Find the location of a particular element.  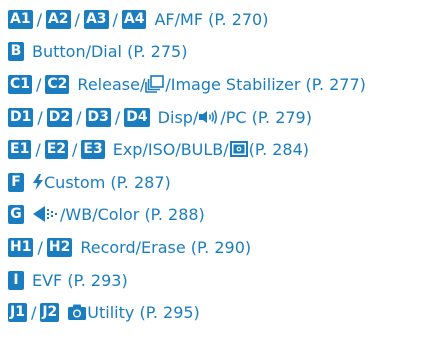

tab-badge-e2: E2 is located at coordinates (56, 149).